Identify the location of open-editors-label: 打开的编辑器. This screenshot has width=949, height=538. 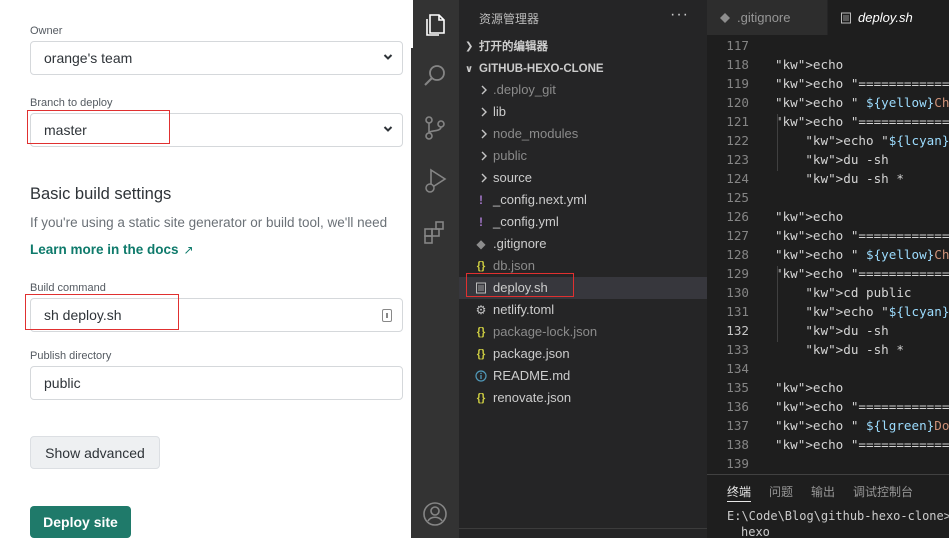
(513, 47).